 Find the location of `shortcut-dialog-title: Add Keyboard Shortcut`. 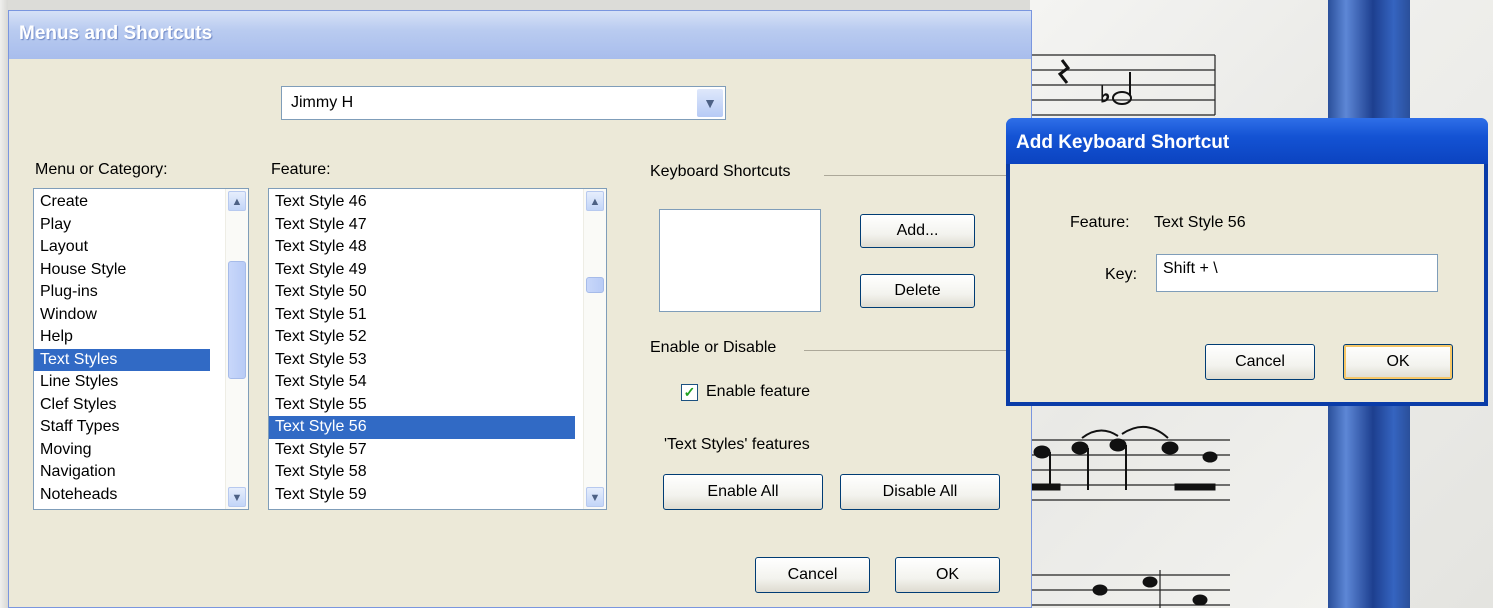

shortcut-dialog-title: Add Keyboard Shortcut is located at coordinates (1247, 141).